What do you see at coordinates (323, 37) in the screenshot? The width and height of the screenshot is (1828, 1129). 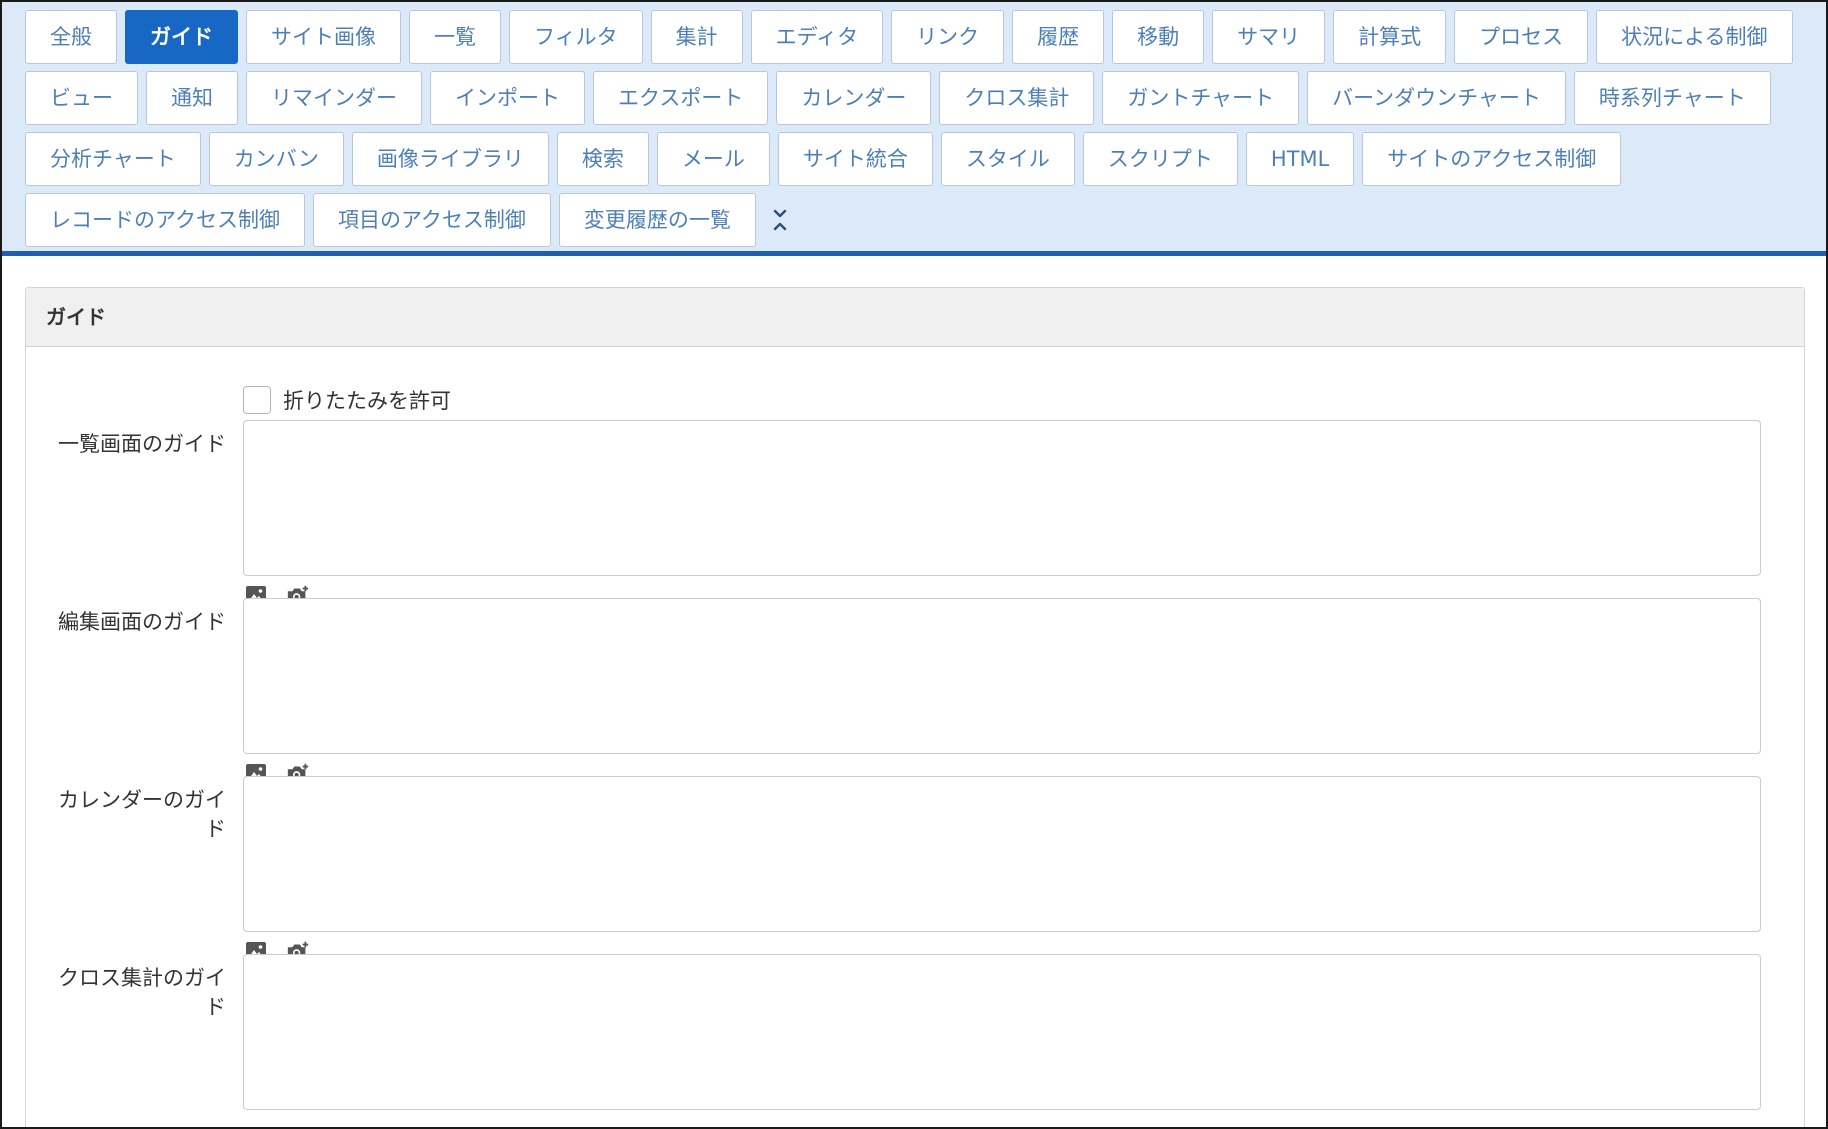 I see `tab-site-image: サイト画像` at bounding box center [323, 37].